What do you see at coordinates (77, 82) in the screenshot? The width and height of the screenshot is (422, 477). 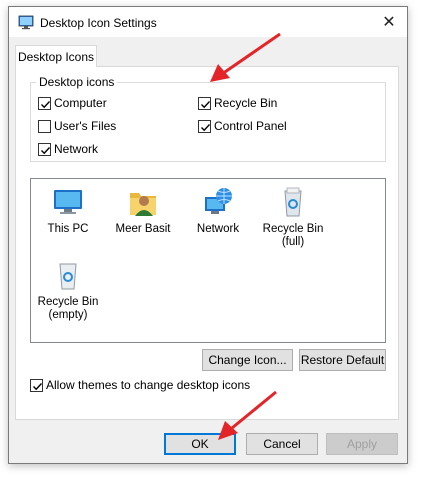 I see `group-legend: Desktop icons` at bounding box center [77, 82].